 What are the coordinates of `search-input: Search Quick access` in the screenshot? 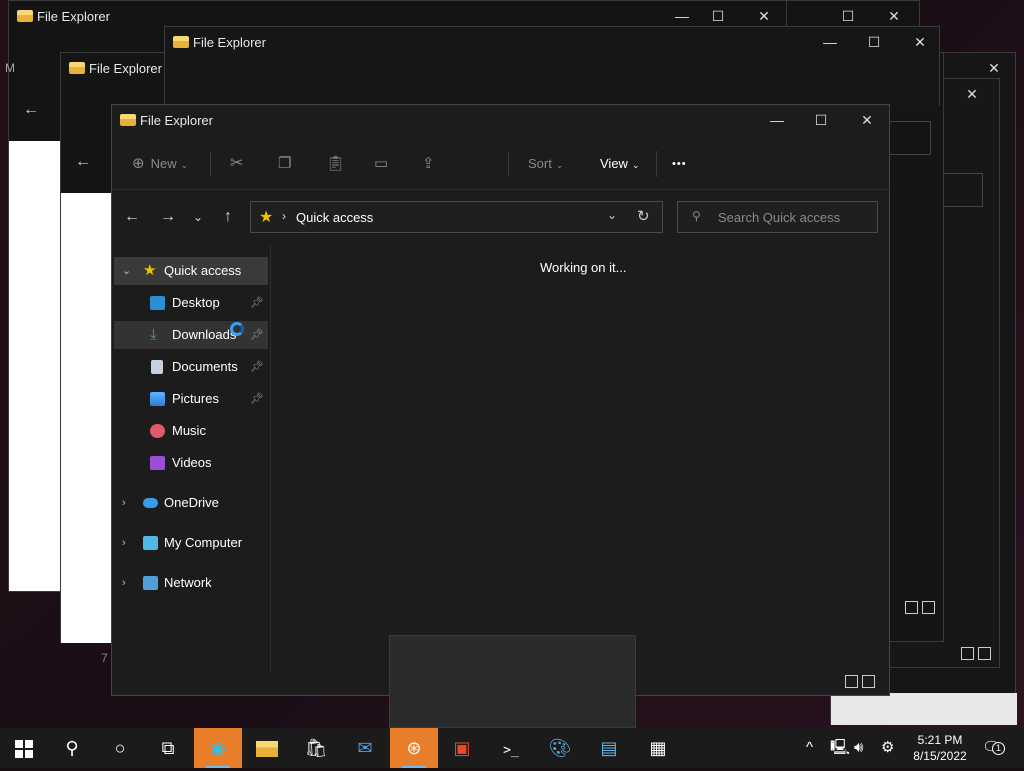 It's located at (779, 217).